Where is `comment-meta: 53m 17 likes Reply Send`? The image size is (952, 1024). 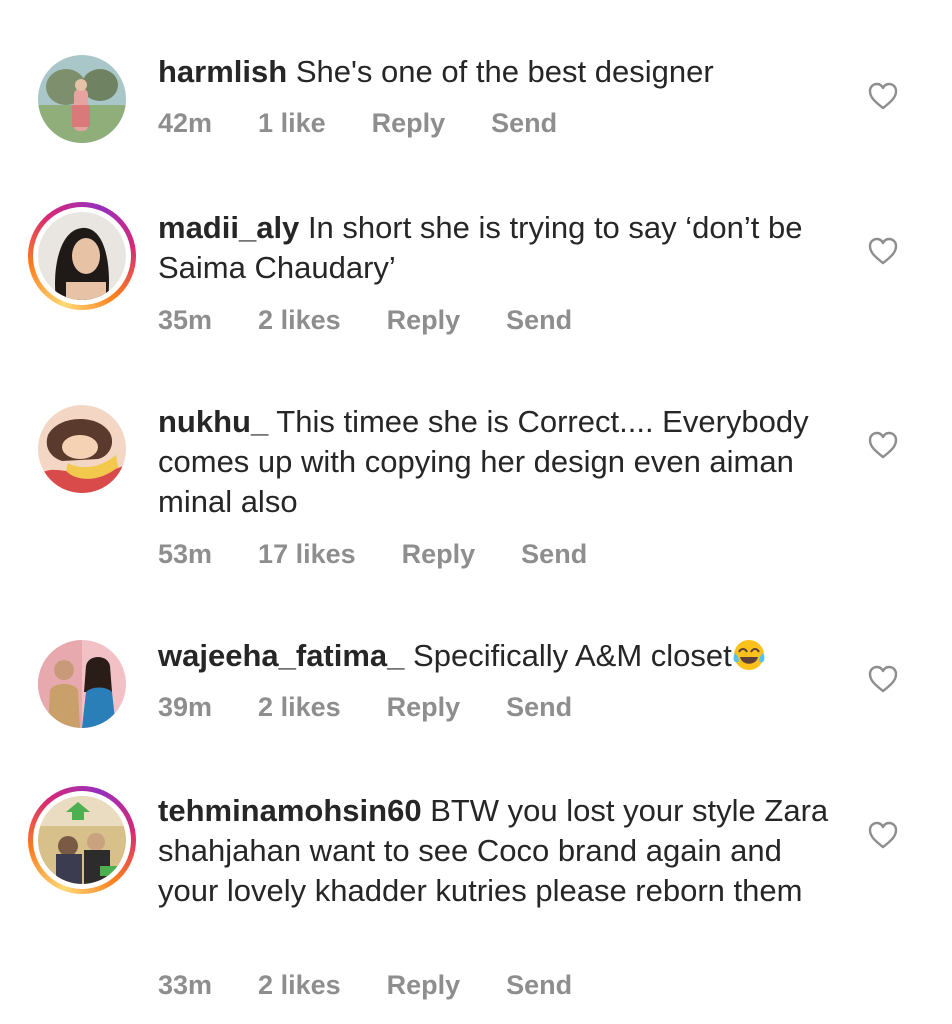 comment-meta: 53m 17 likes Reply Send is located at coordinates (395, 554).